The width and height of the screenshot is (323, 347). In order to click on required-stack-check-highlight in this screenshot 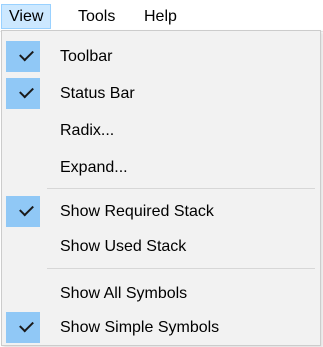, I will do `click(23, 211)`.